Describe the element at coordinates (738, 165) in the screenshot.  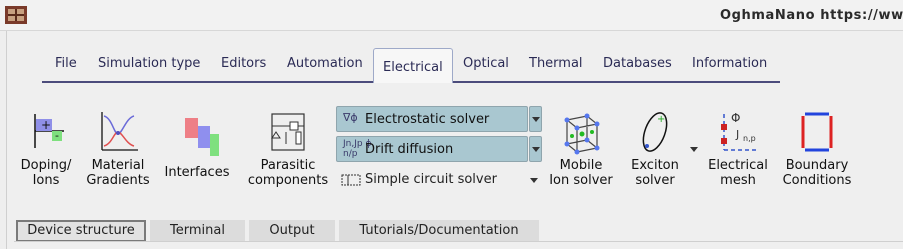
I see `mesh-label-1: Electrical` at that location.